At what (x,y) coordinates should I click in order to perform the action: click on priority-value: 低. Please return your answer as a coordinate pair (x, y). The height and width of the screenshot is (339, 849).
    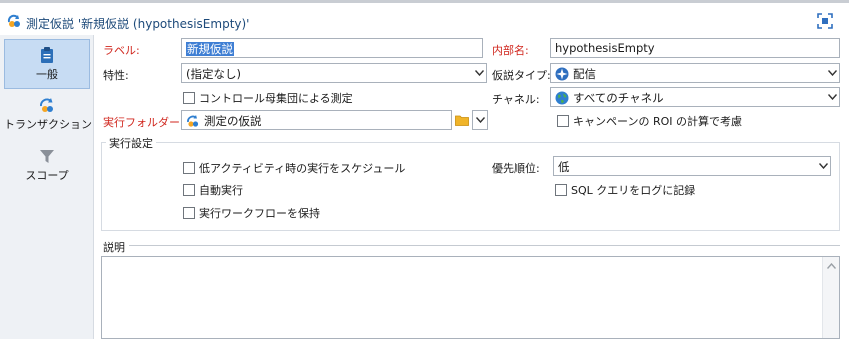
    Looking at the image, I should click on (564, 167).